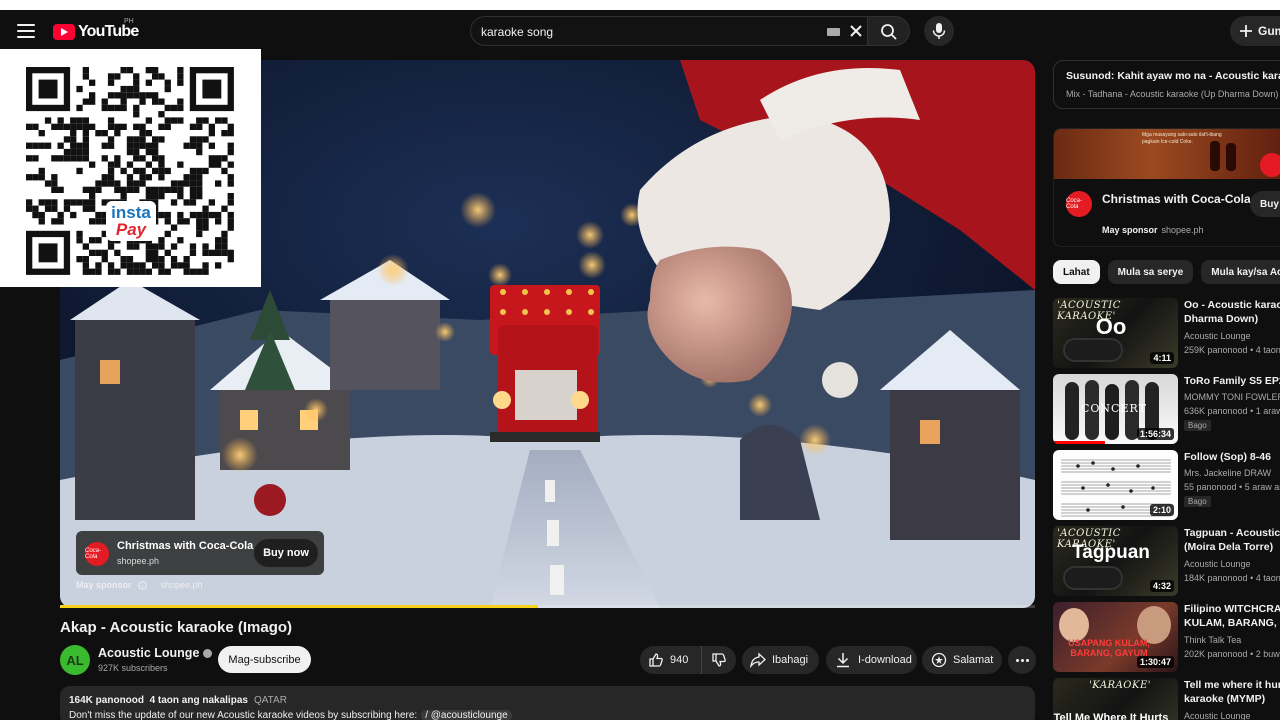 The image size is (1280, 720). What do you see at coordinates (264, 659) in the screenshot?
I see `subscribe-button: Mag-subscribe` at bounding box center [264, 659].